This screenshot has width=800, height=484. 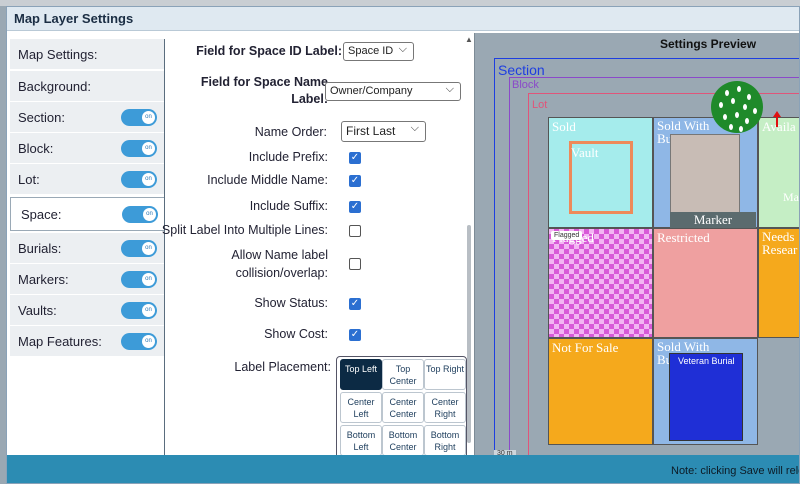 I want to click on sidebar-item-label: Map Settings:, so click(x=58, y=54).